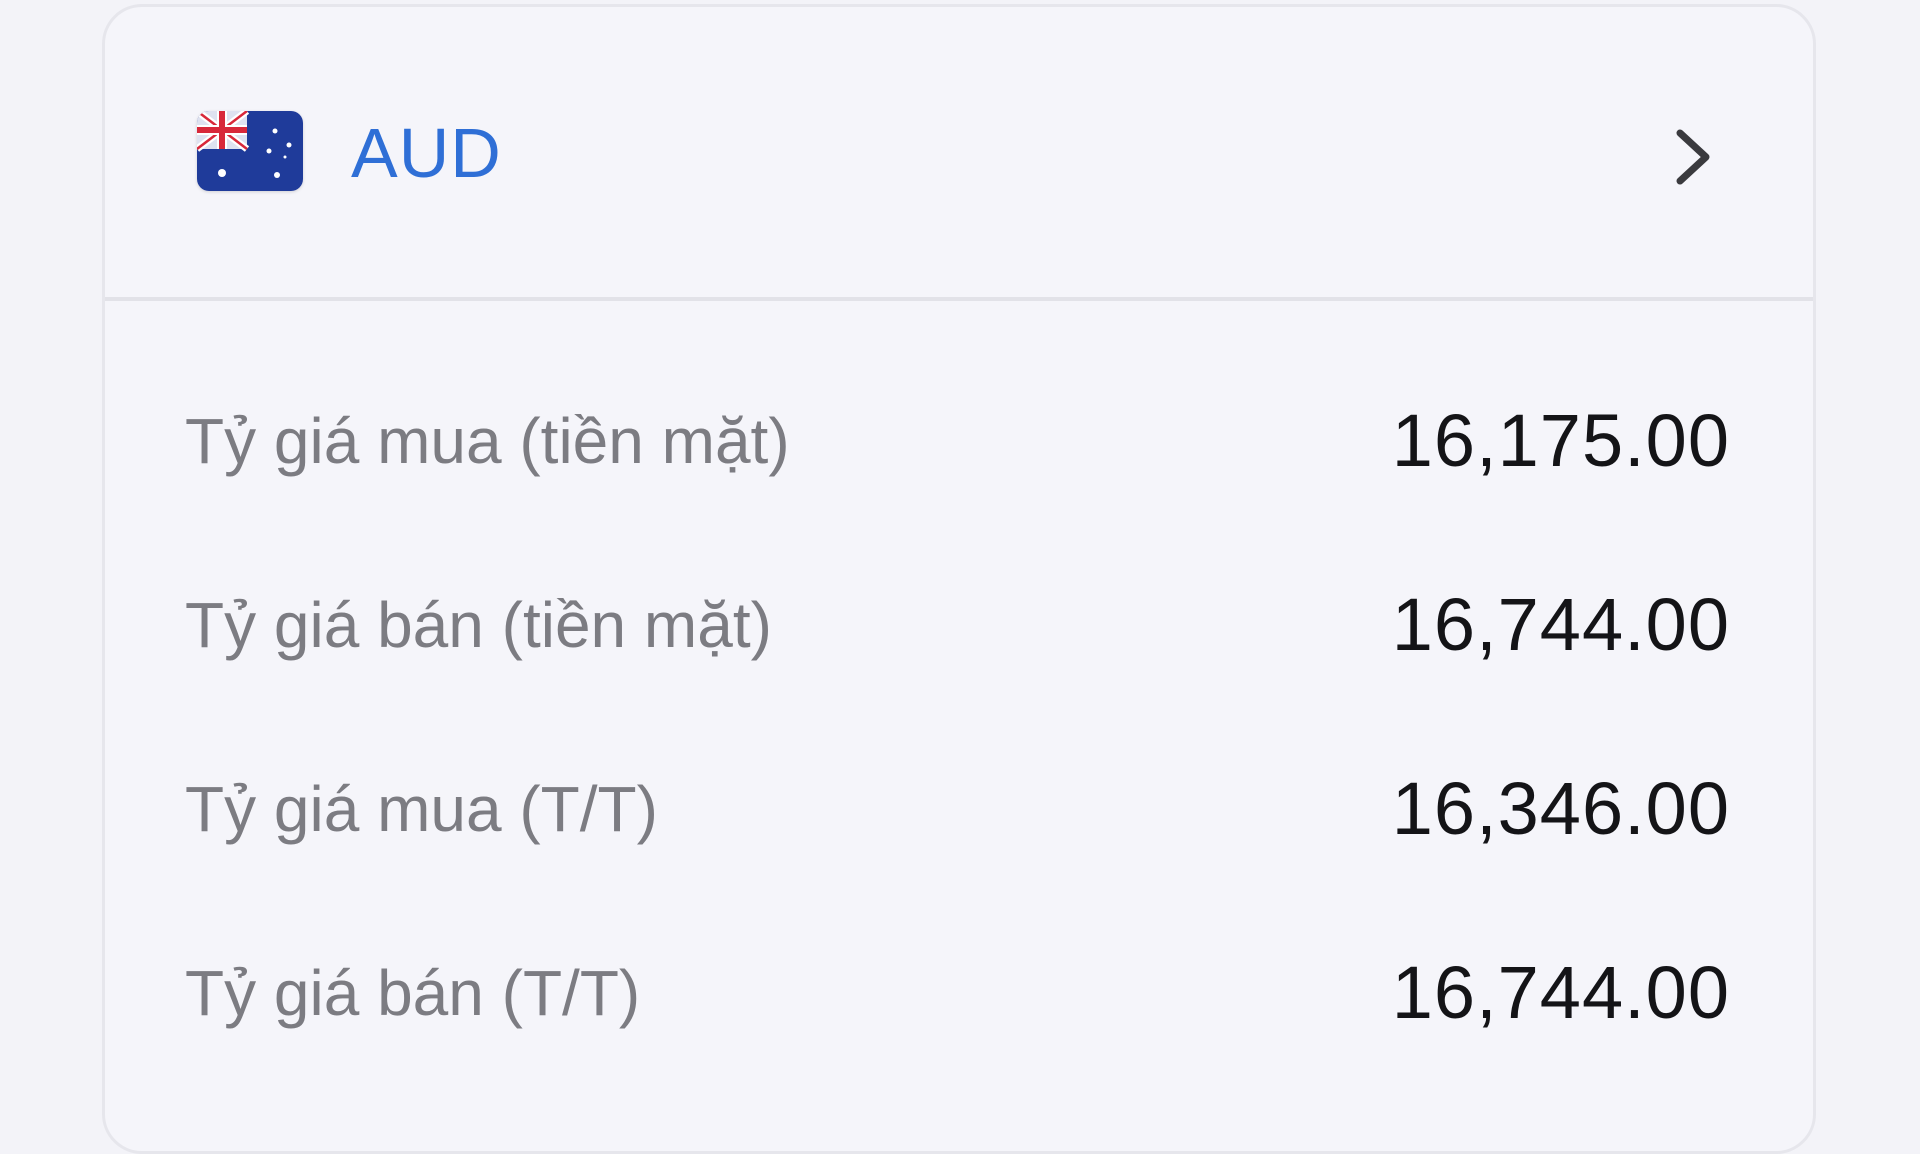 The height and width of the screenshot is (1154, 1920). Describe the element at coordinates (959, 441) in the screenshot. I see `rate-row-buy-cash: Tỷ giá mua (tiền mặt) 16,175.00` at that location.